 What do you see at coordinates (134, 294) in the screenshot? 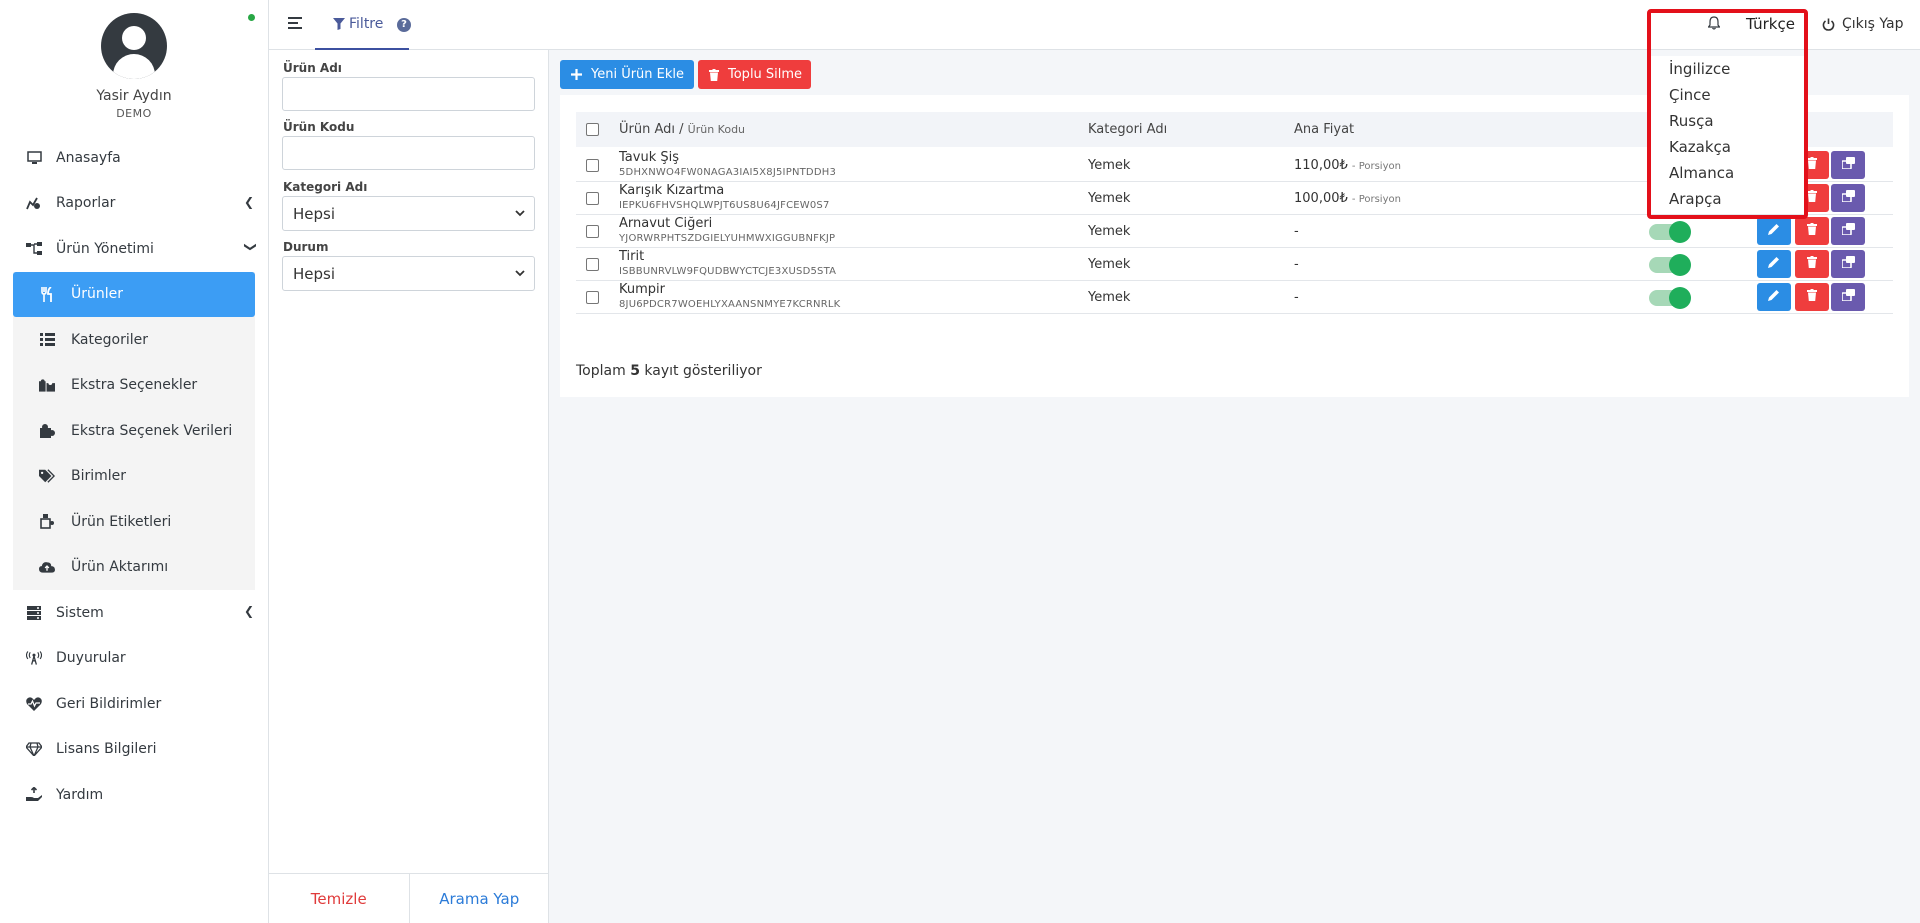
I see `sidebar-item-urunler: Ürünler` at bounding box center [134, 294].